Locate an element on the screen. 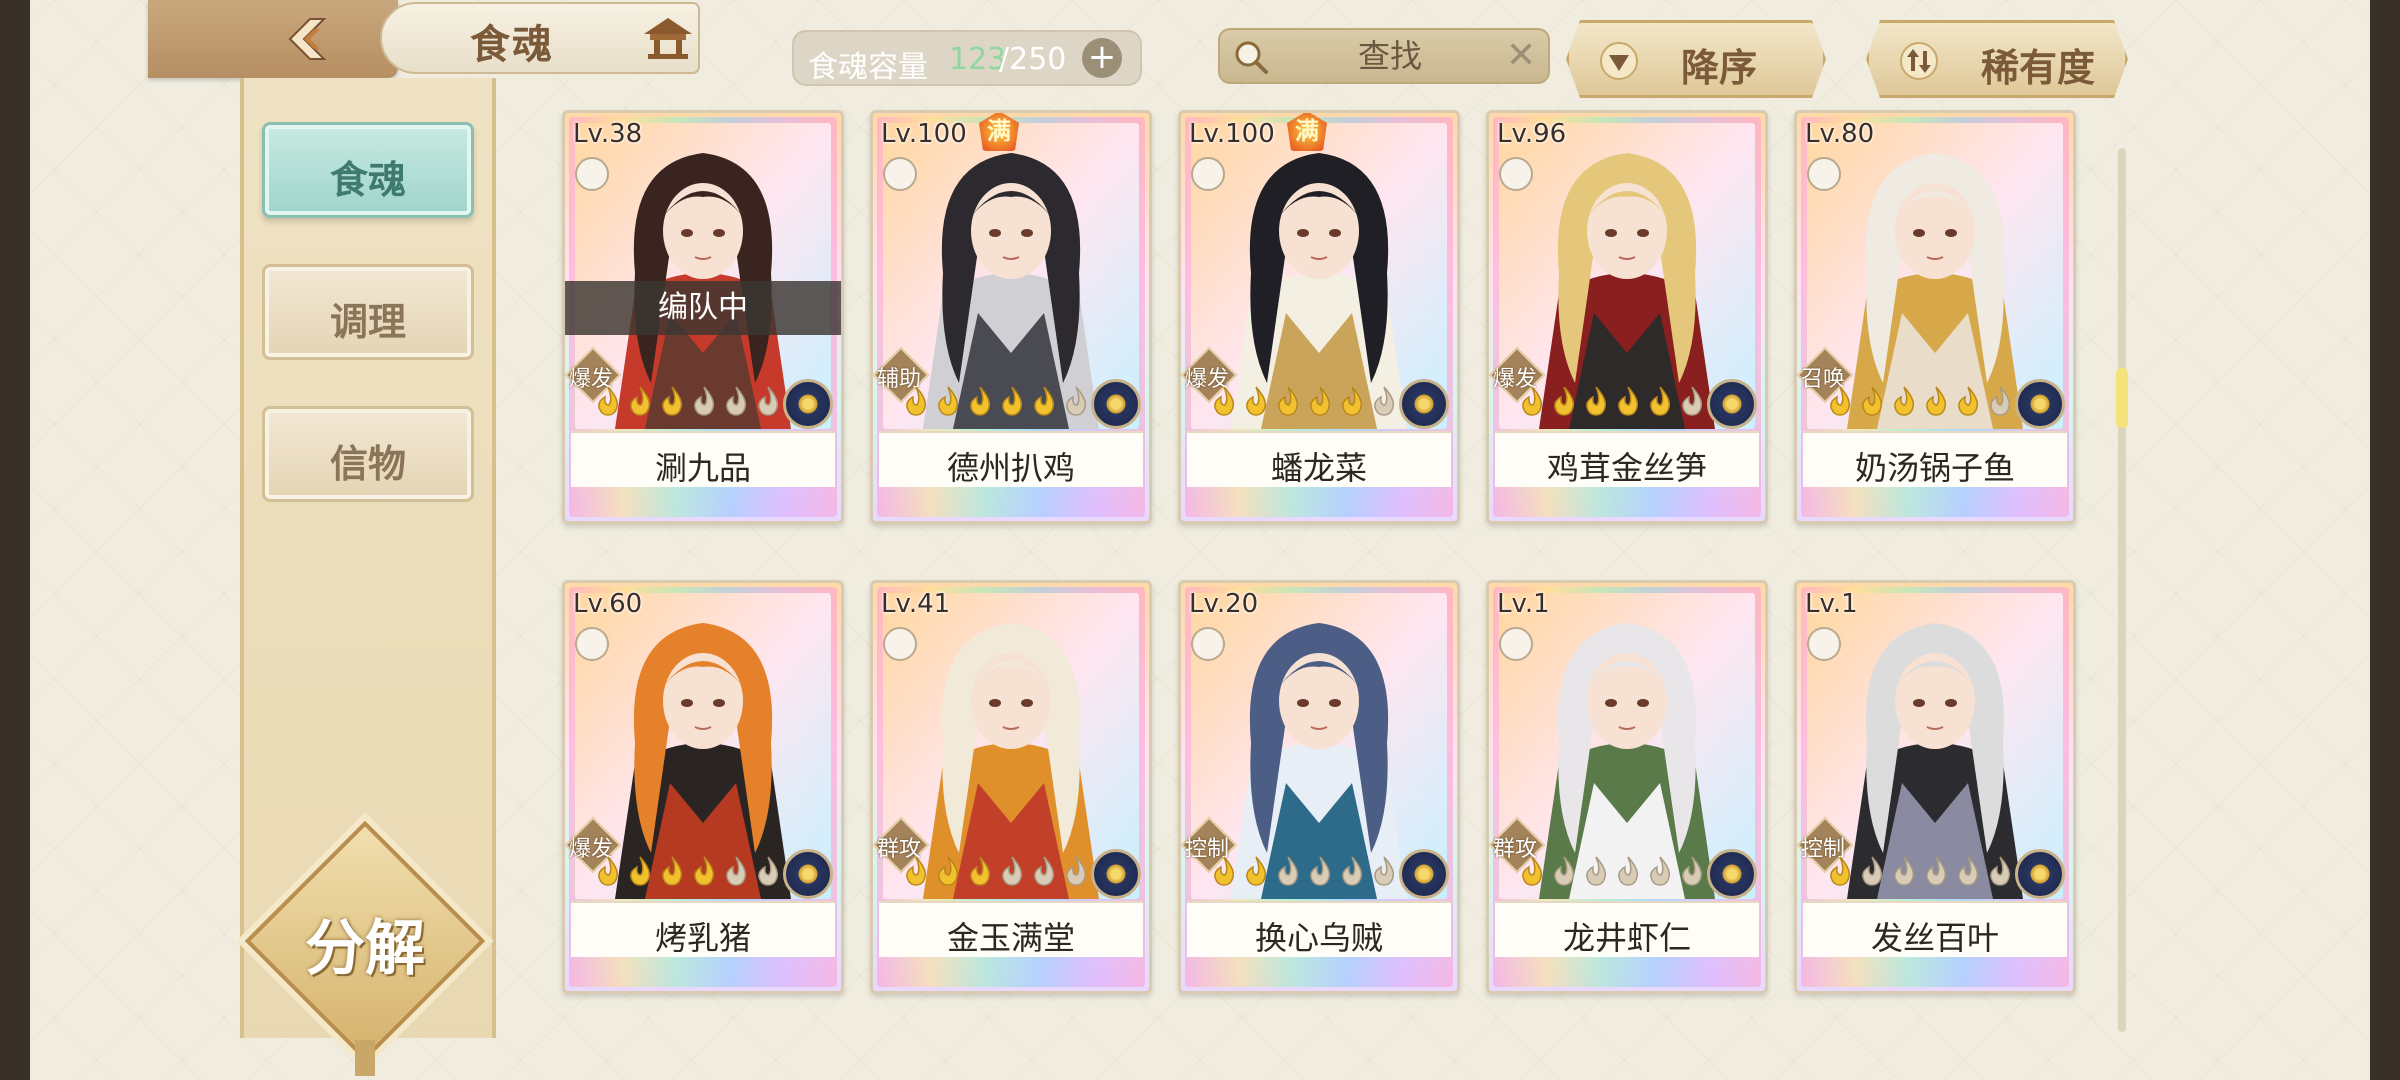 Image resolution: width=2400 pixels, height=1080 pixels. name-plate: 鸡茸金丝笋 is located at coordinates (1627, 459).